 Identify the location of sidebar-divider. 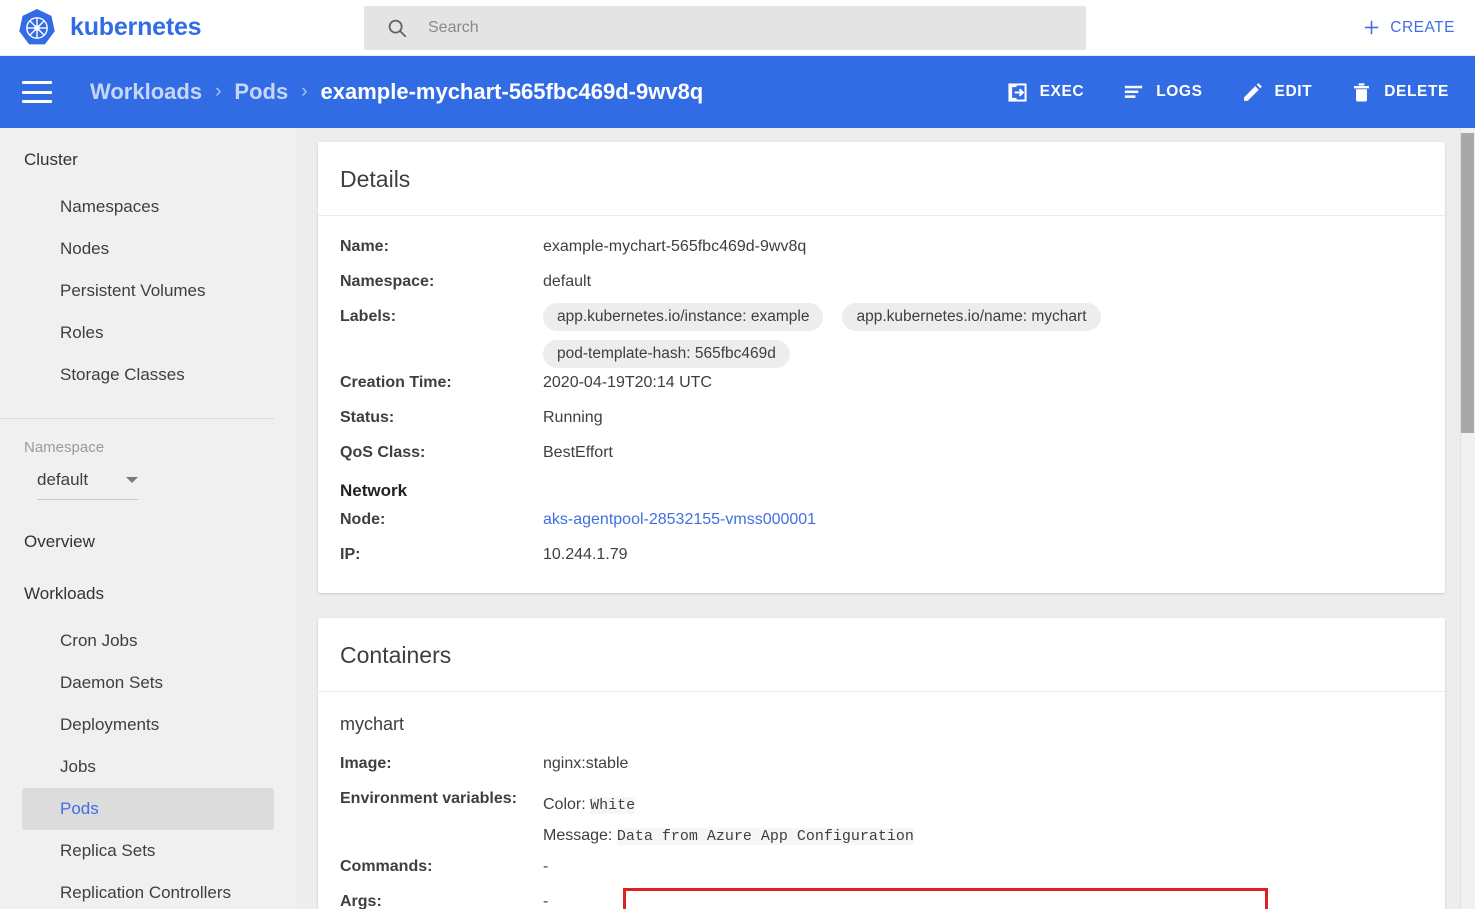
(137, 418).